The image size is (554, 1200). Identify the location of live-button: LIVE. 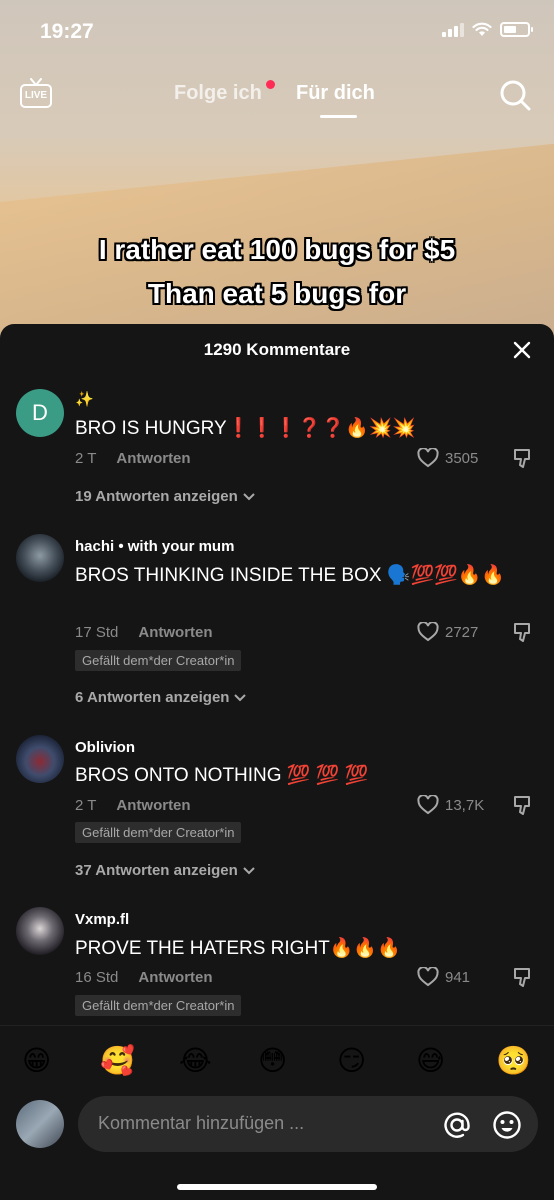
(37, 93).